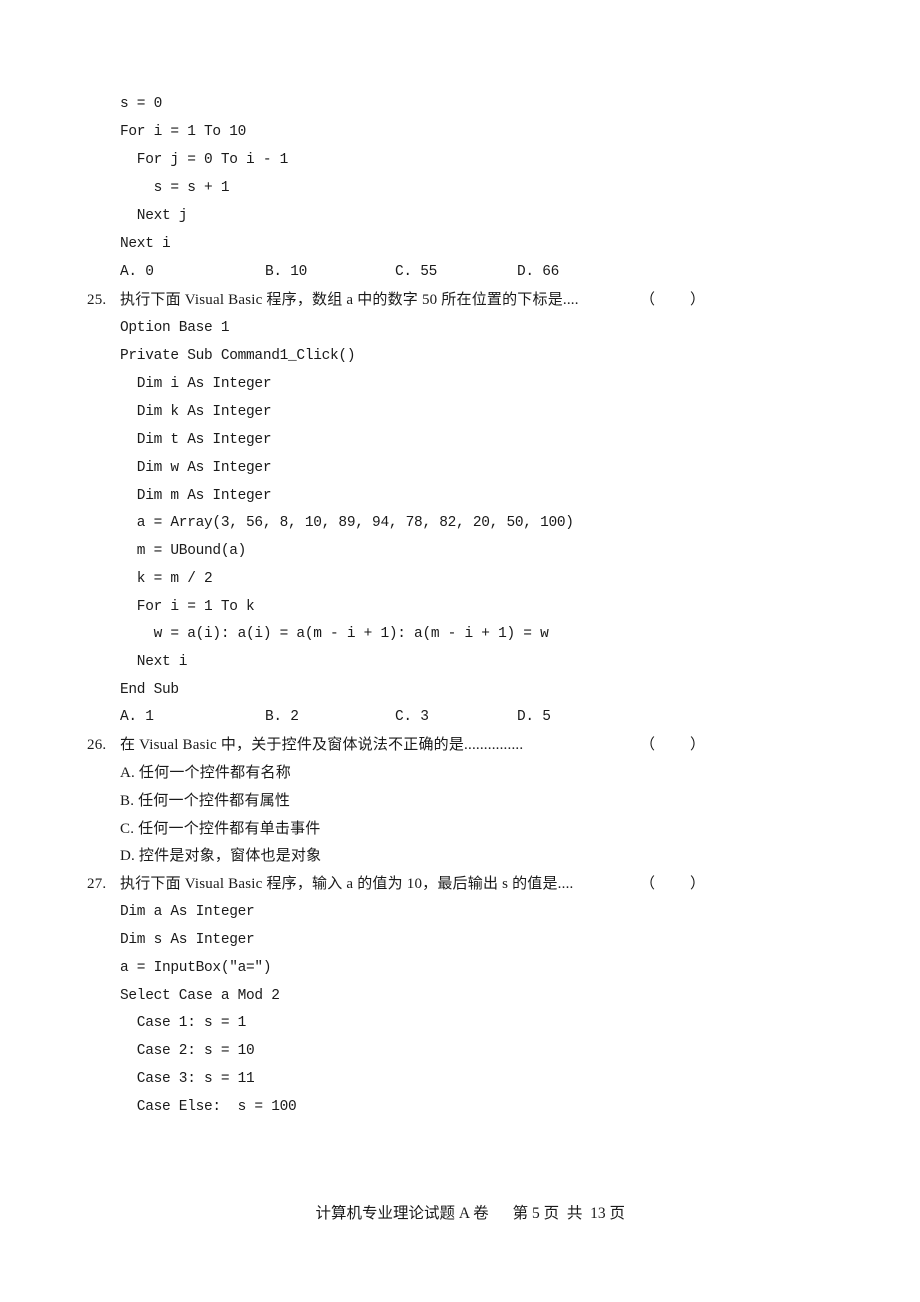 The image size is (920, 1302). What do you see at coordinates (187, 1051) in the screenshot?
I see `code-line: Case 2: s = 10` at bounding box center [187, 1051].